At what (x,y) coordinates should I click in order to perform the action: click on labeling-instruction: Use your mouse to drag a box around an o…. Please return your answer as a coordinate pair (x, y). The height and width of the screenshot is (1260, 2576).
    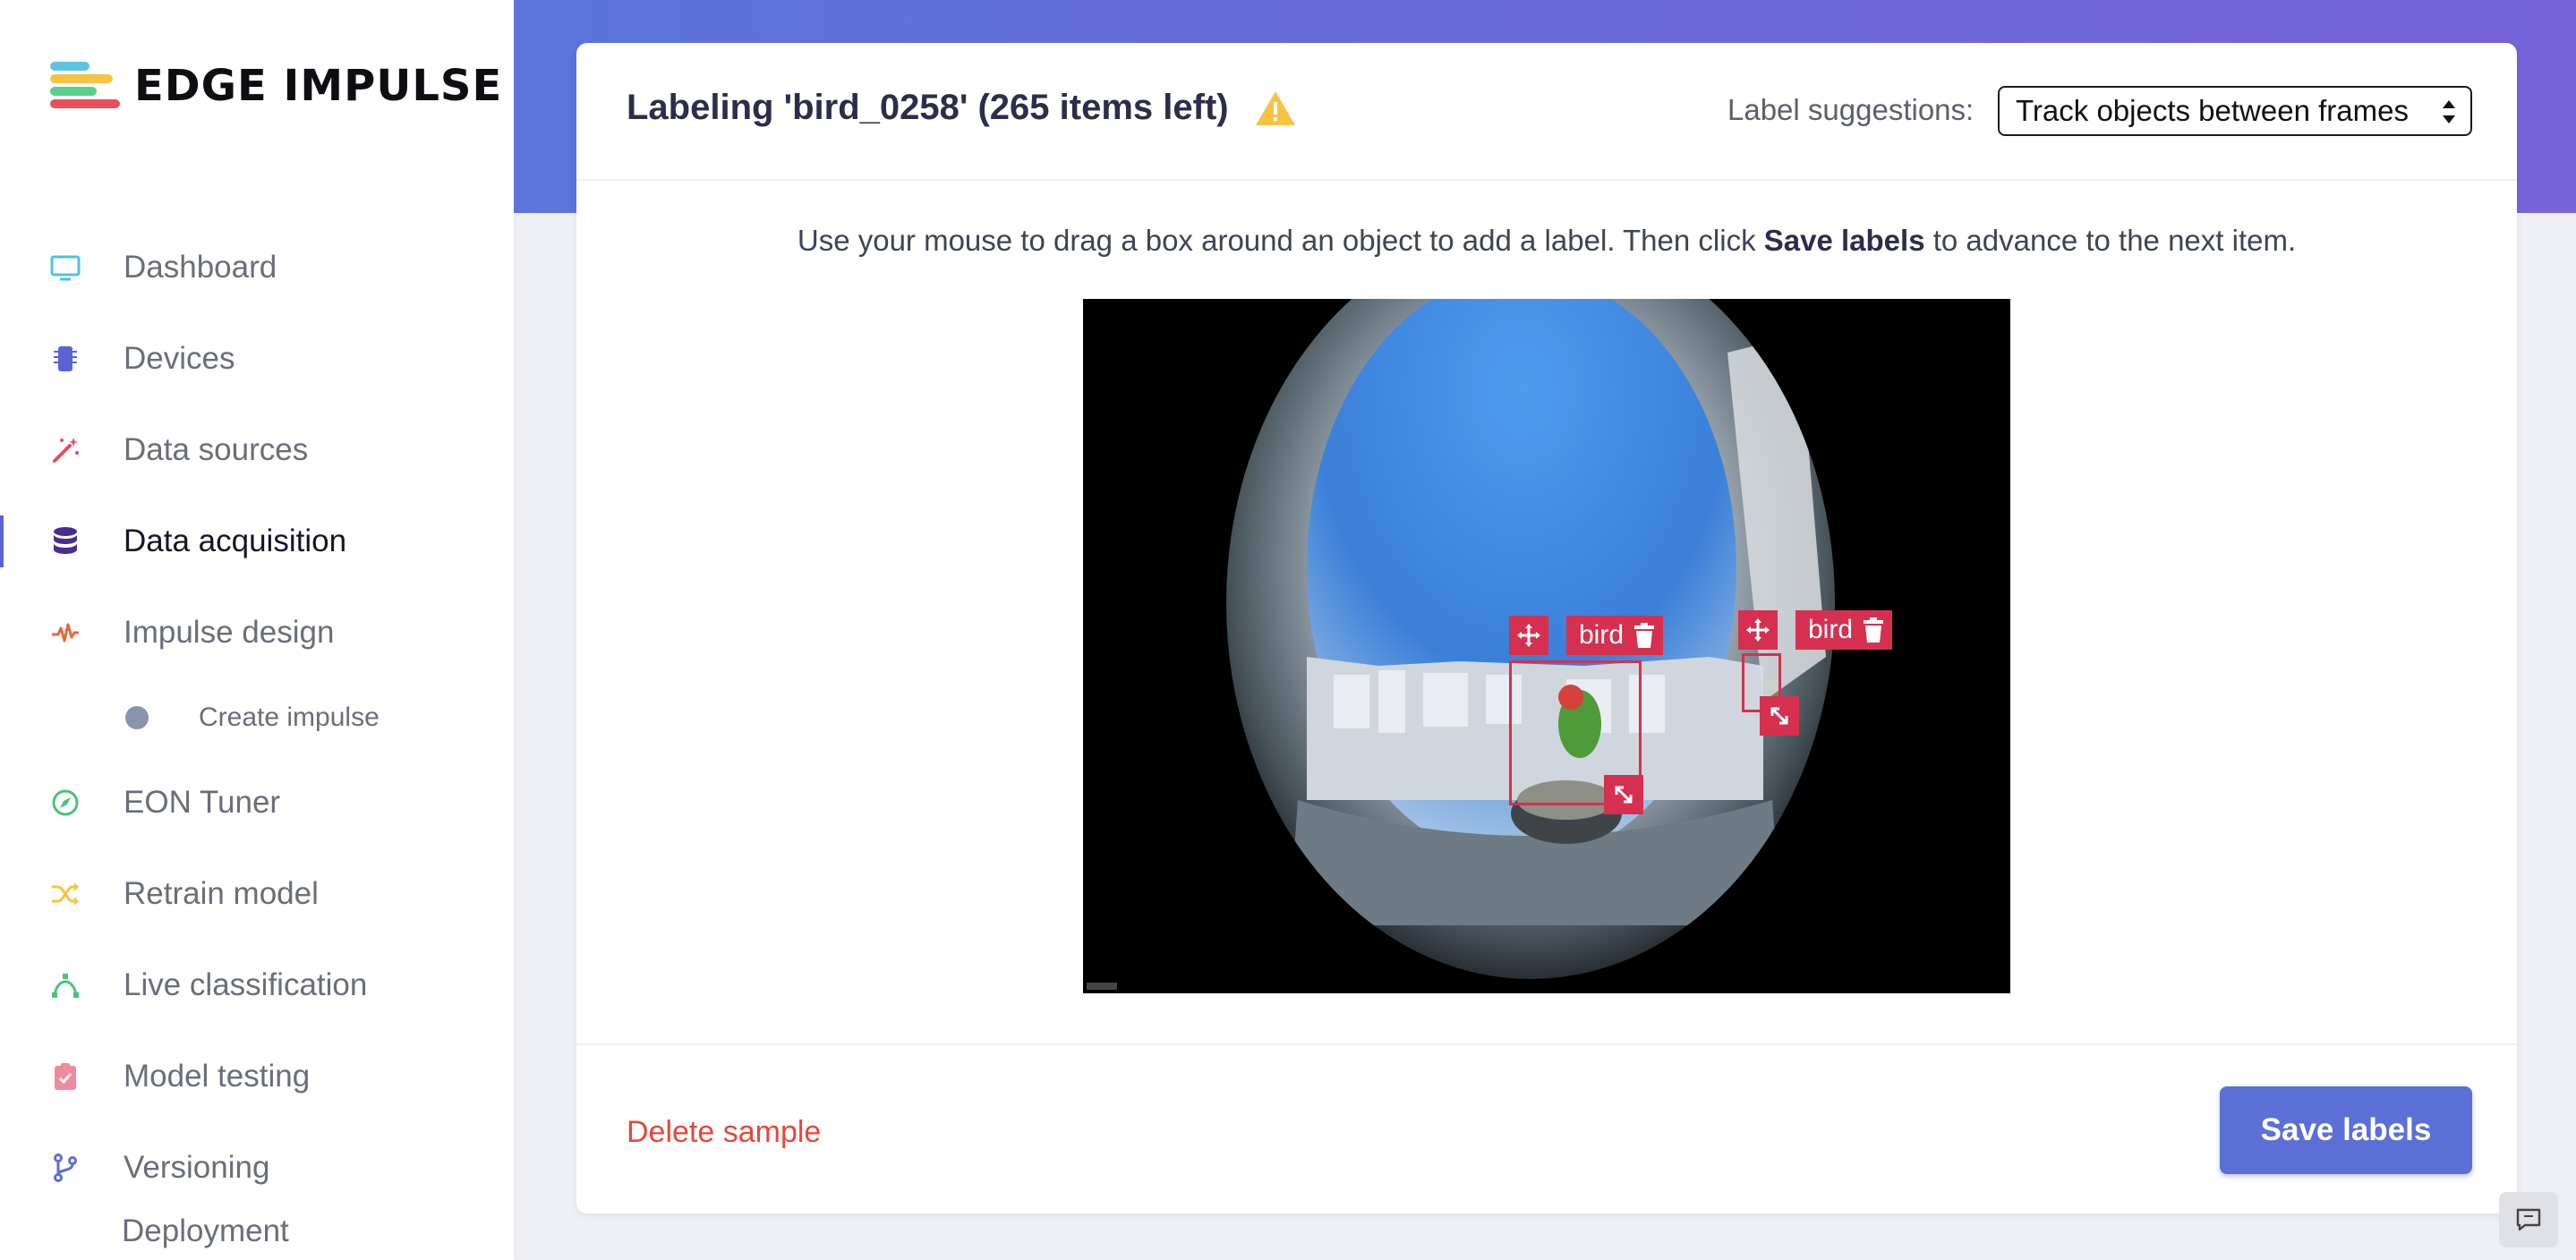
    Looking at the image, I should click on (1546, 241).